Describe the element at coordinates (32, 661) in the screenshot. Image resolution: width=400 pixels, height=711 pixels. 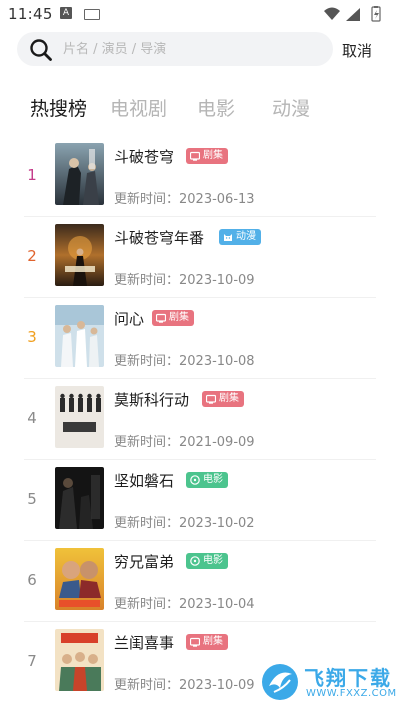
I see `rank-number: 7` at that location.